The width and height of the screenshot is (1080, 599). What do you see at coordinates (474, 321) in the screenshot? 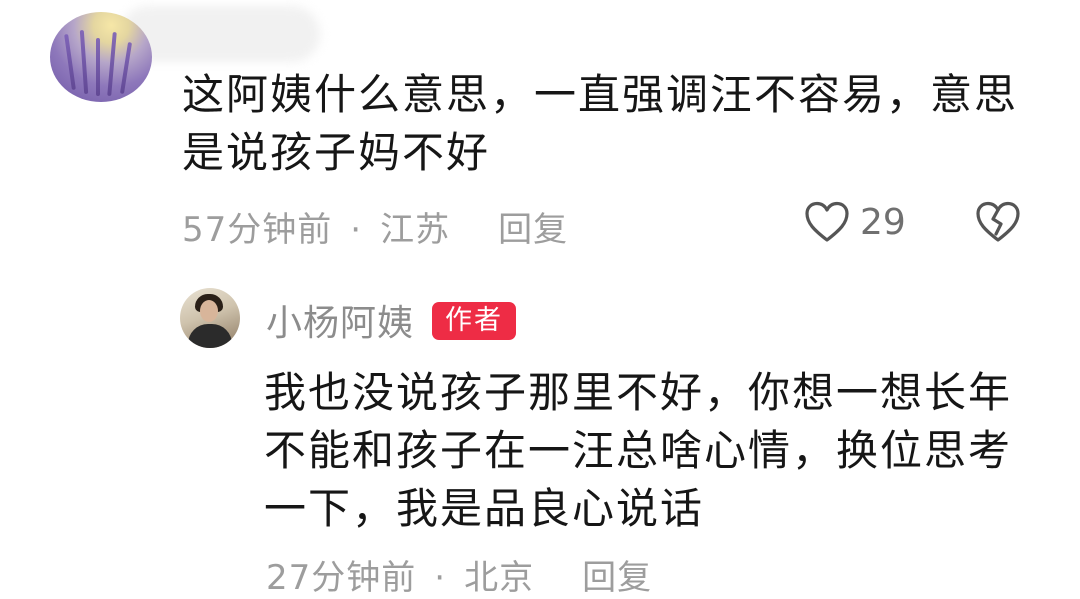
I see `author-badge: 作者` at bounding box center [474, 321].